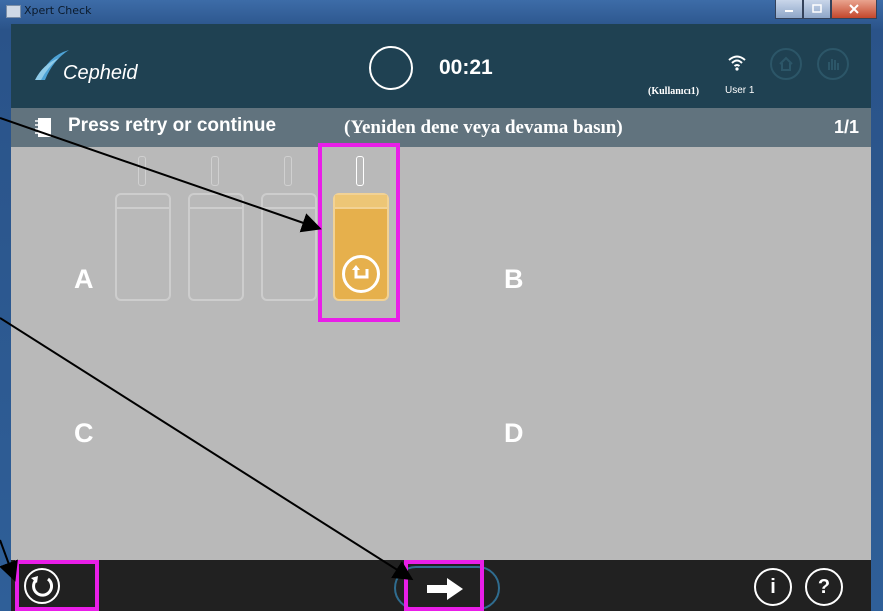  Describe the element at coordinates (84, 433) in the screenshot. I see `quadrant-label-c: C` at that location.